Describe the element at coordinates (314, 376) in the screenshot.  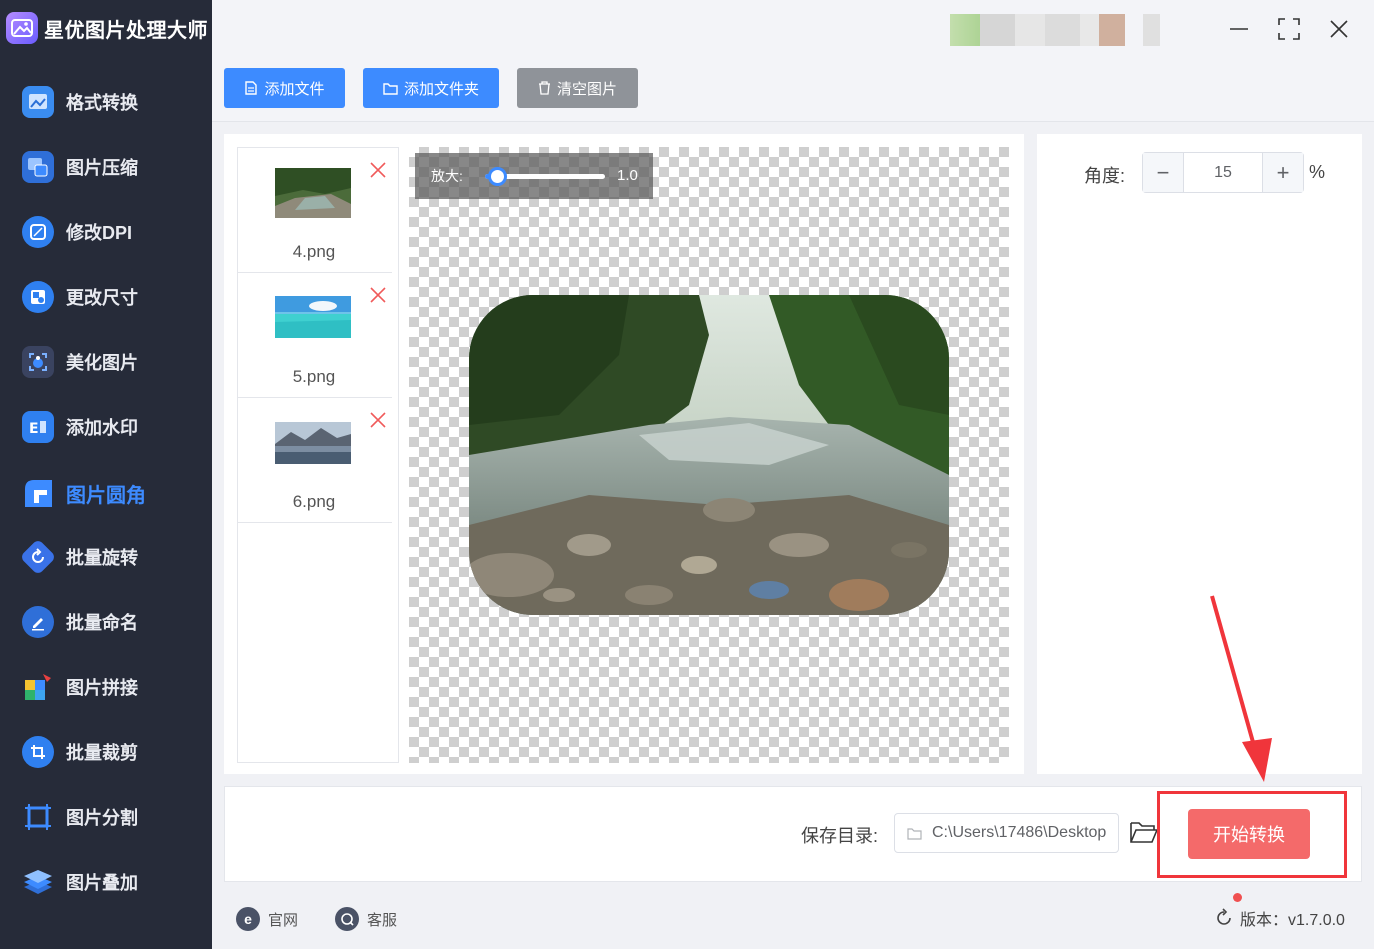
I see `file-name: 5.png` at that location.